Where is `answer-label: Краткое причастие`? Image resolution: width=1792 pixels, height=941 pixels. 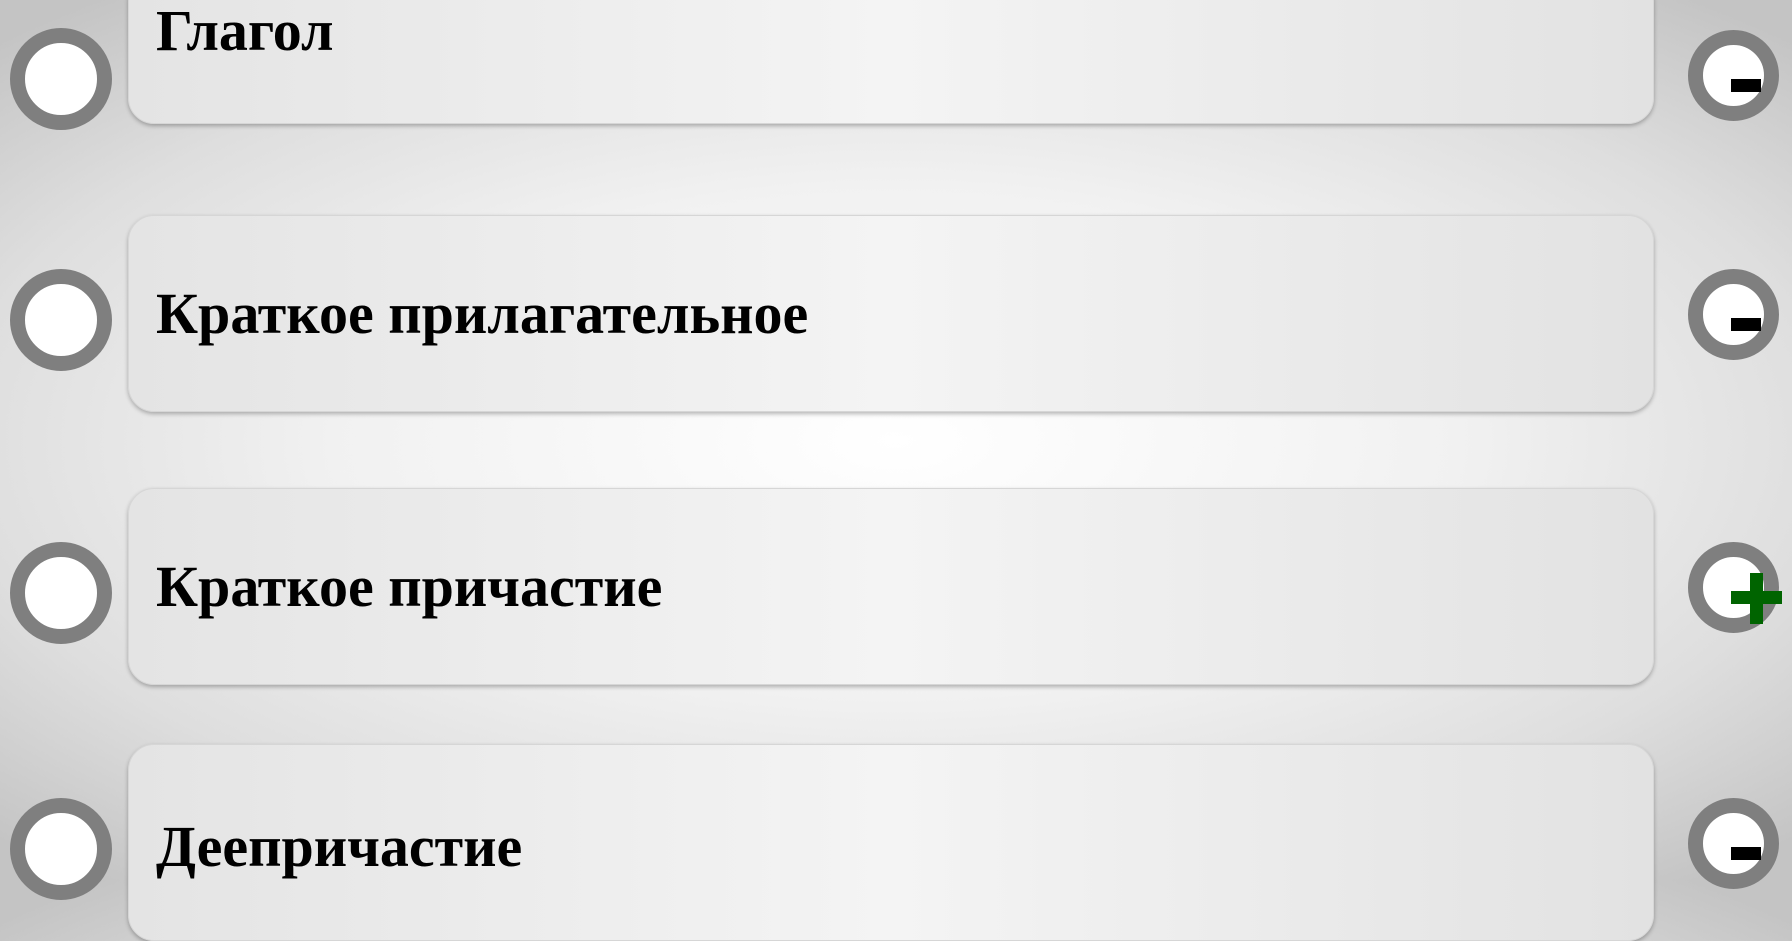
answer-label: Краткое причастие is located at coordinates (409, 586).